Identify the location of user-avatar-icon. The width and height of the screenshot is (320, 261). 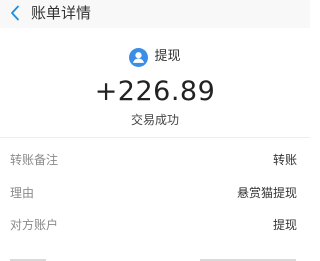
(139, 57).